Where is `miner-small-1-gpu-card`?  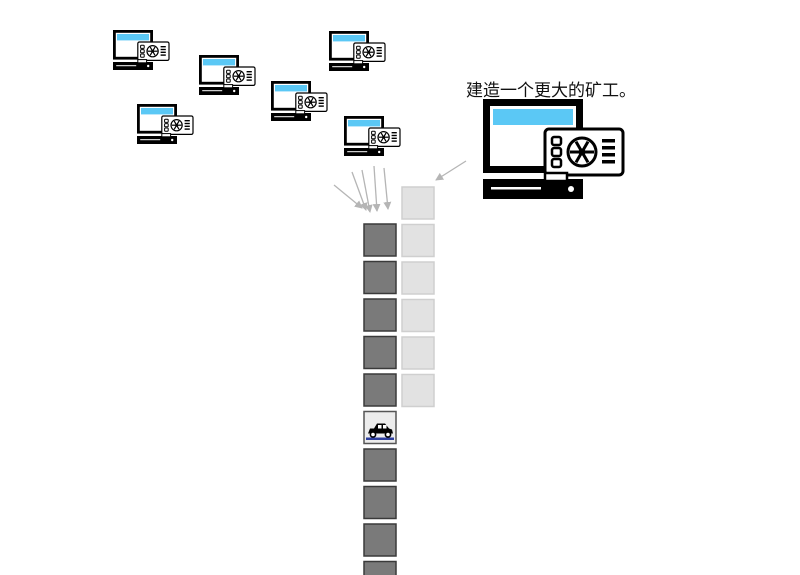 miner-small-1-gpu-card is located at coordinates (153, 52).